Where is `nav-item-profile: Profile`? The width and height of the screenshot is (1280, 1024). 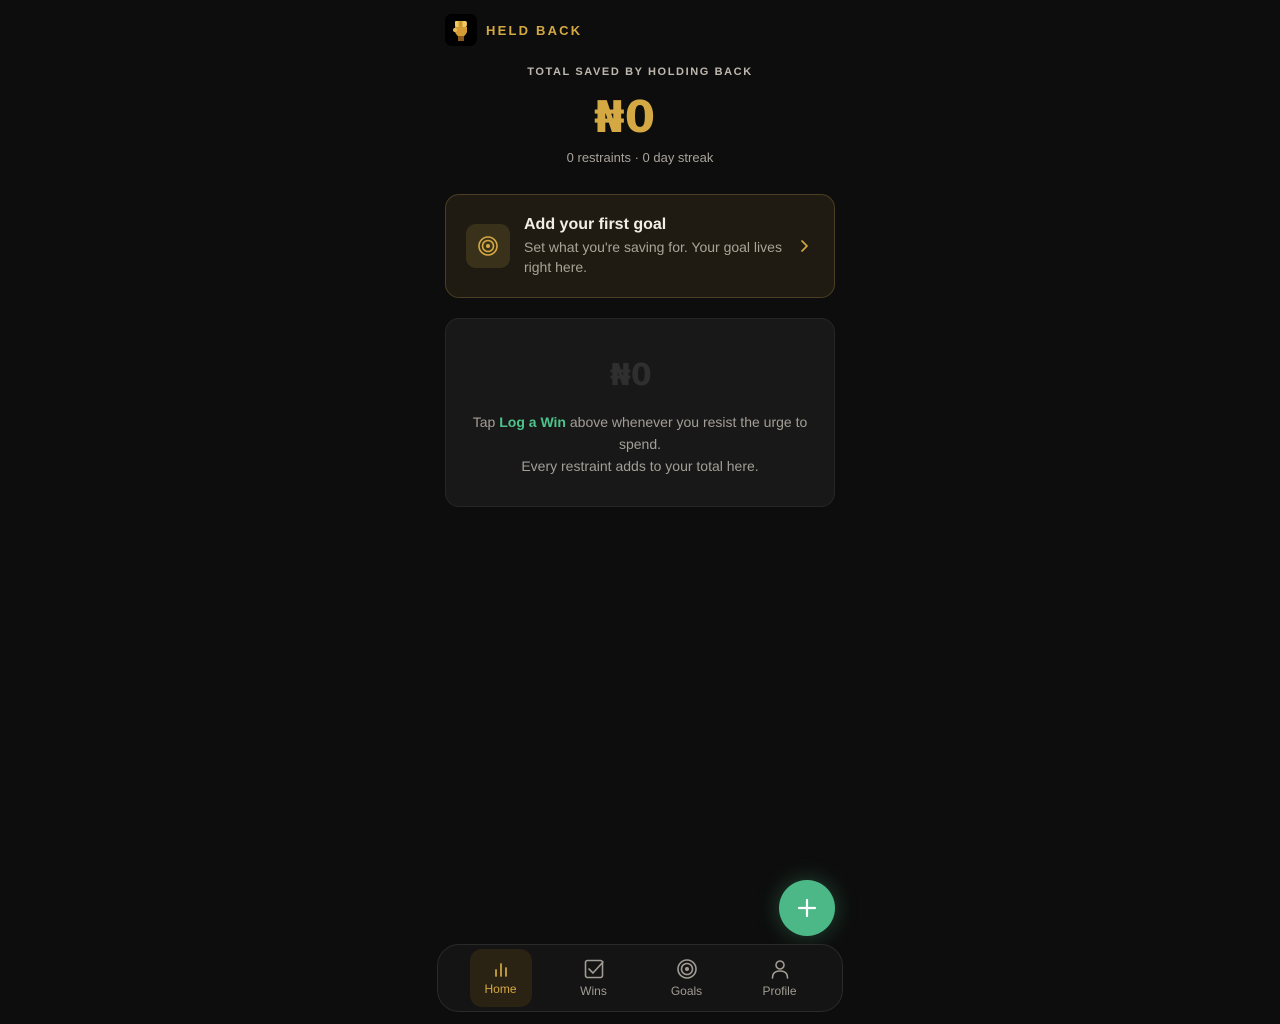 nav-item-profile: Profile is located at coordinates (780, 978).